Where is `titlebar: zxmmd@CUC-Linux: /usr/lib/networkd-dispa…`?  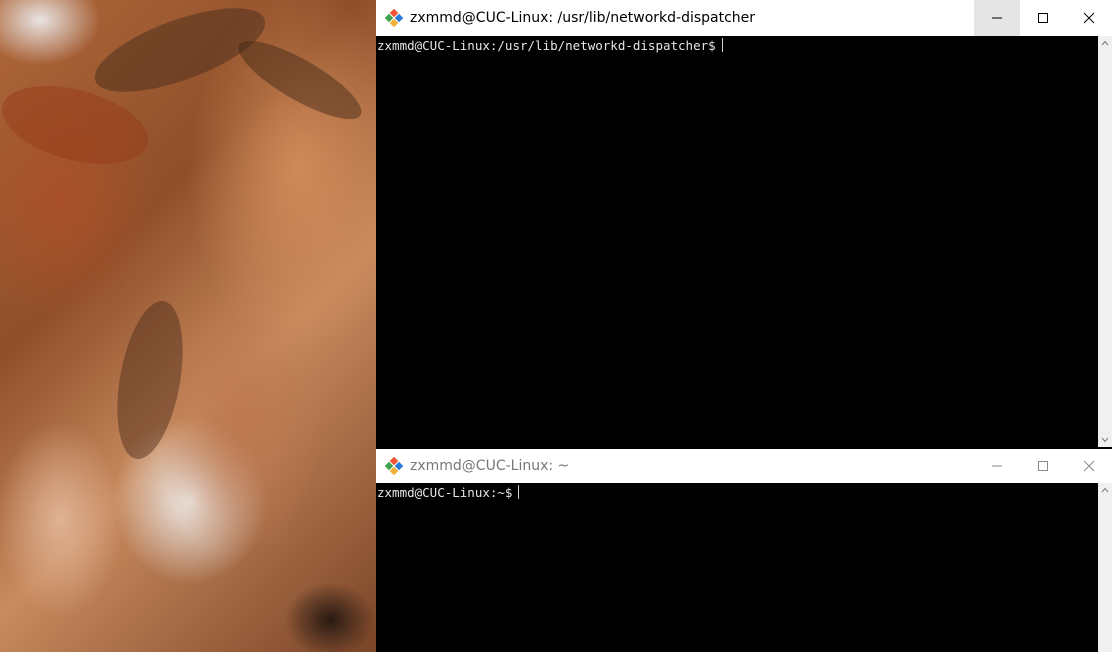
titlebar: zxmmd@CUC-Linux: /usr/lib/networkd-dispa… is located at coordinates (744, 18).